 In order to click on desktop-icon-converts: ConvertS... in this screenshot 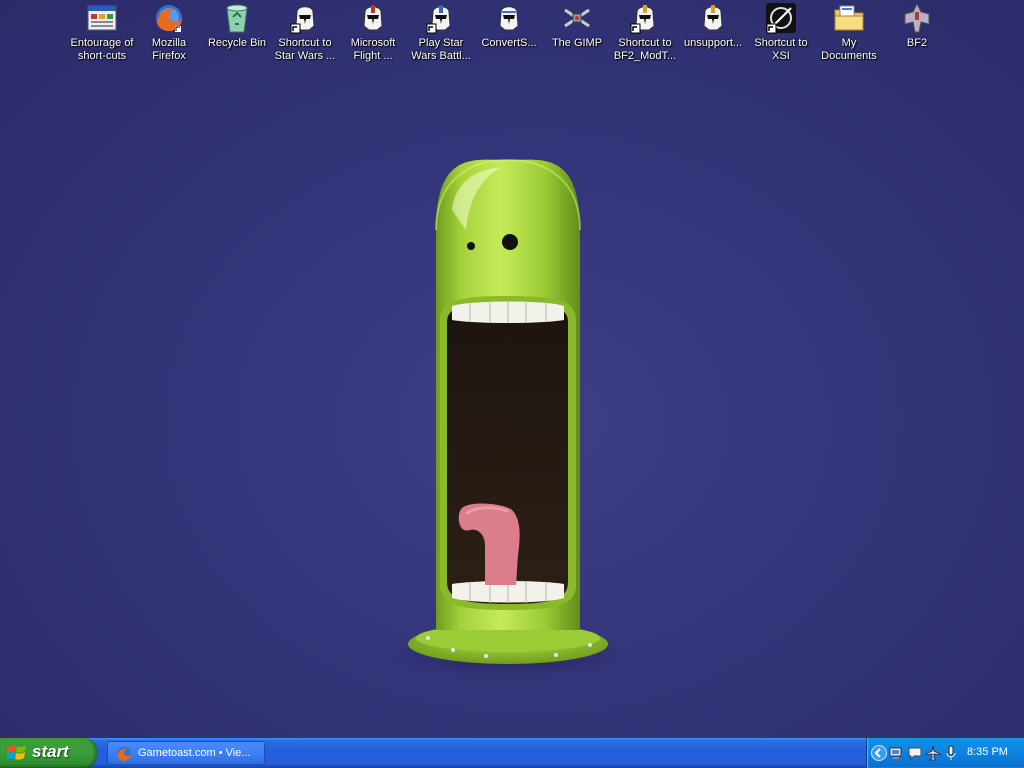, I will do `click(509, 26)`.